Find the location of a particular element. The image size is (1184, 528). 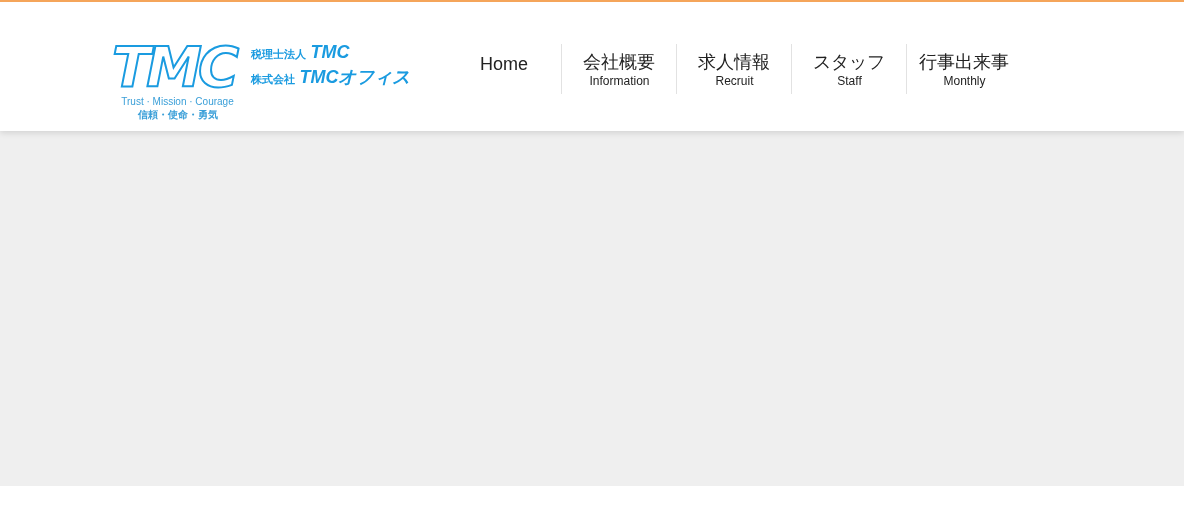

nav-link: 会社概要 Information is located at coordinates (619, 69).